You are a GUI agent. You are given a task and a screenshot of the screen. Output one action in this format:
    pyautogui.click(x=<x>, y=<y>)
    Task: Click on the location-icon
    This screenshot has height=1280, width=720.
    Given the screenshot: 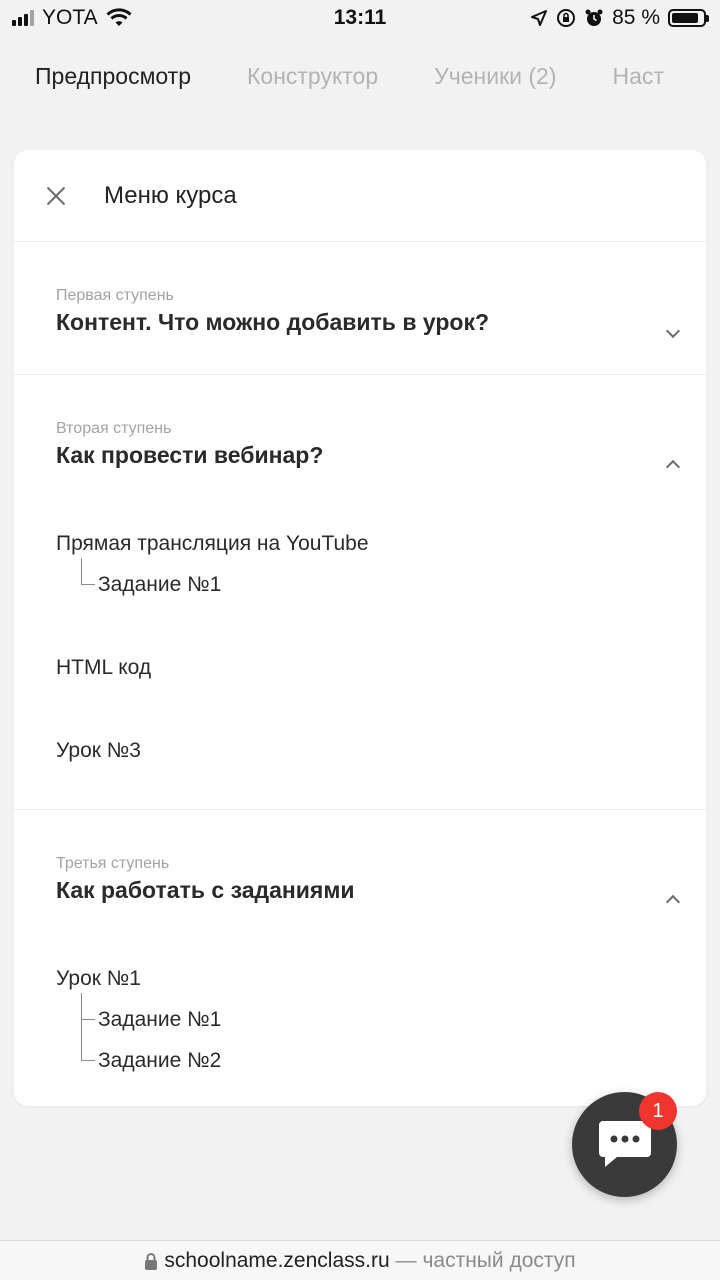 What is the action you would take?
    pyautogui.click(x=539, y=18)
    